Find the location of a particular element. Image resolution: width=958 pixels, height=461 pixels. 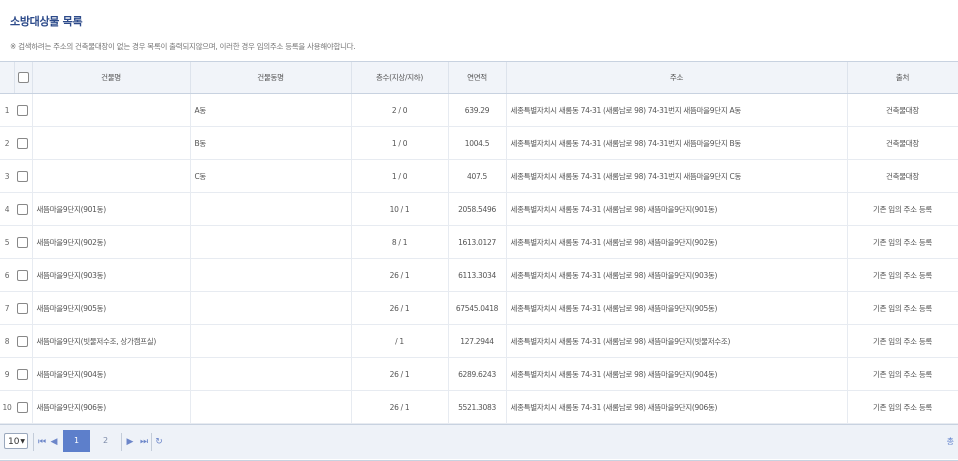

row-number: 6 is located at coordinates (7, 275).